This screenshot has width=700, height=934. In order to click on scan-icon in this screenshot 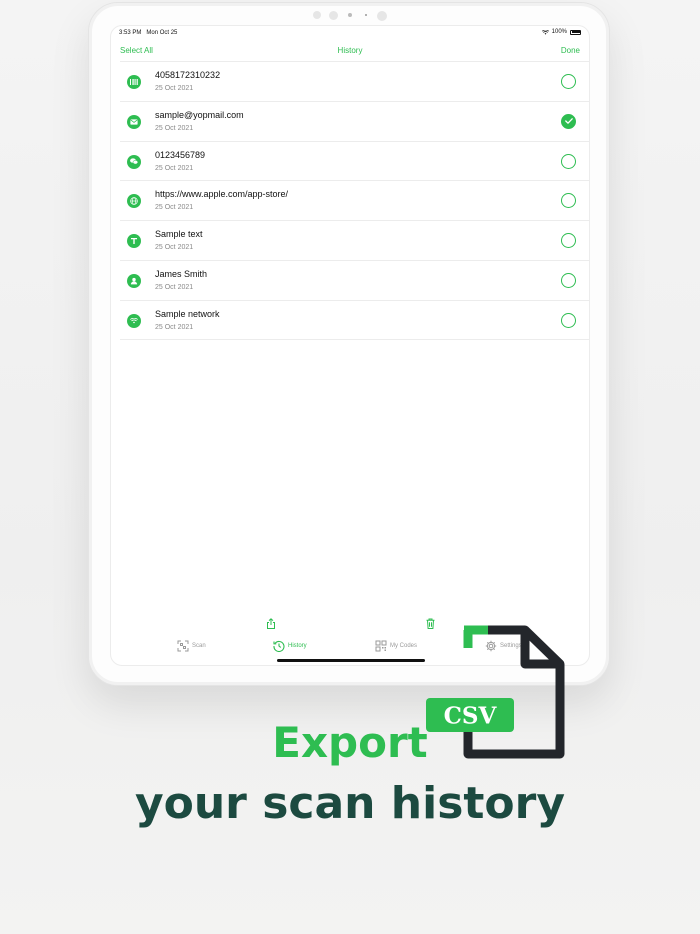, I will do `click(183, 646)`.